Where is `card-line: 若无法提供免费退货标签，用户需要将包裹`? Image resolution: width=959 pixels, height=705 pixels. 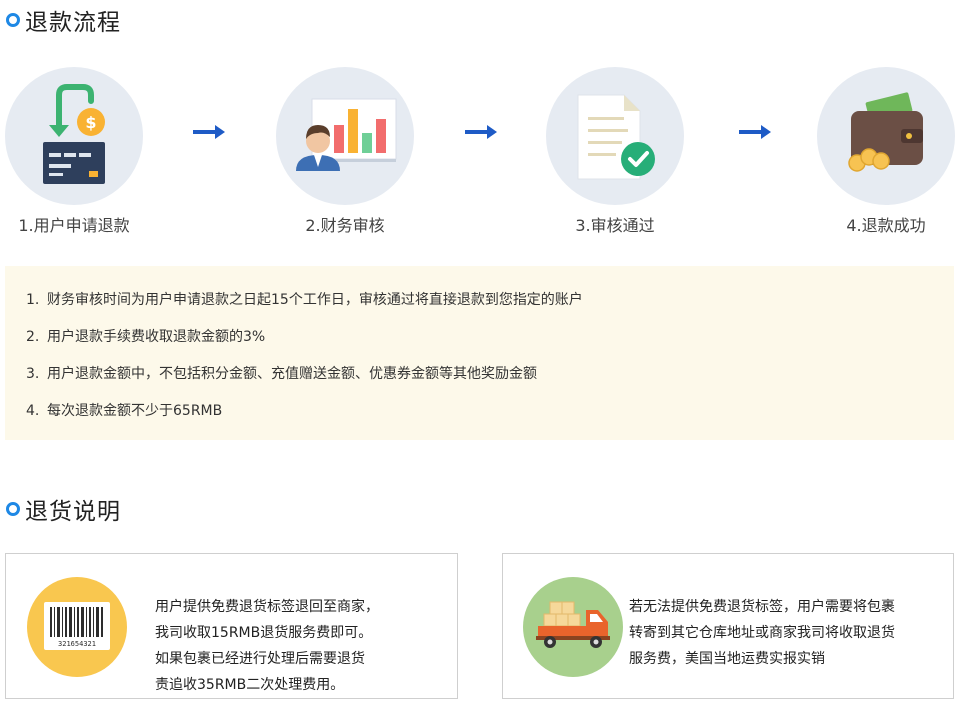
card-line: 若无法提供免费退货标签，用户需要将包裹 is located at coordinates (762, 607).